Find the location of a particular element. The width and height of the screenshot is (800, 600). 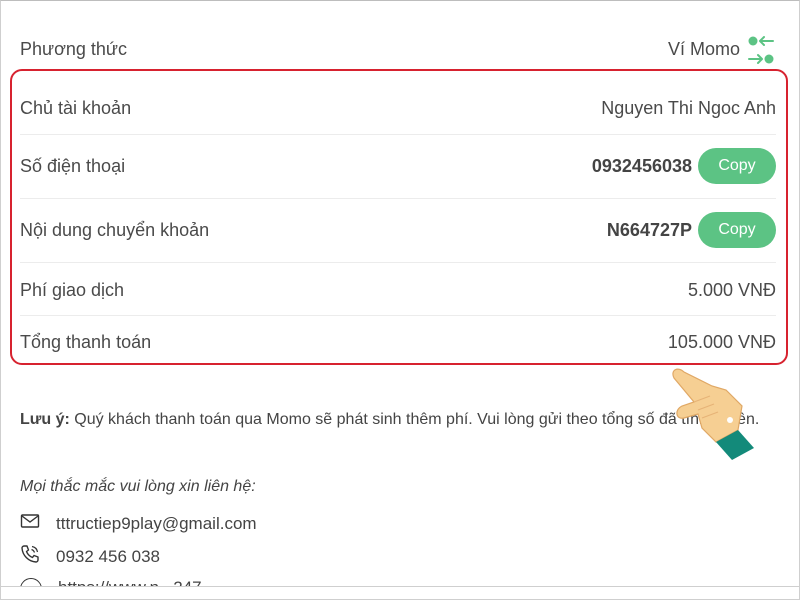

account-holder-label: Chủ tài khoản is located at coordinates (76, 107).